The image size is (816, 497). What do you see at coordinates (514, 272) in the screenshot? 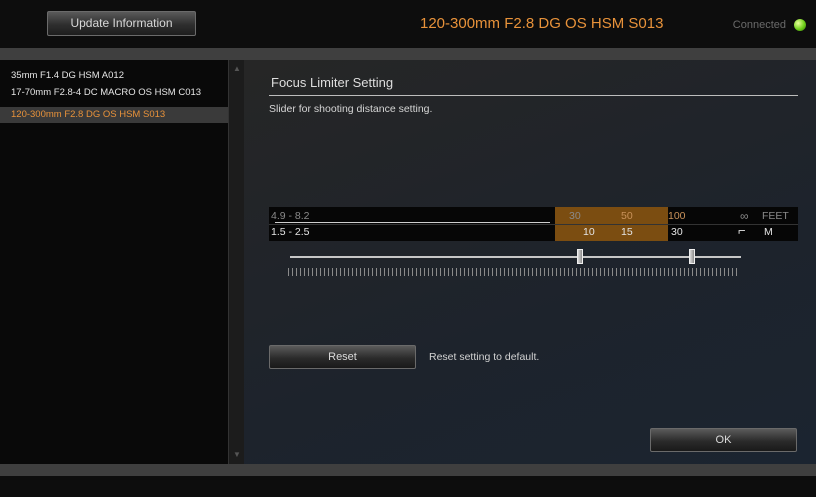
I see `slider-tick-marks` at bounding box center [514, 272].